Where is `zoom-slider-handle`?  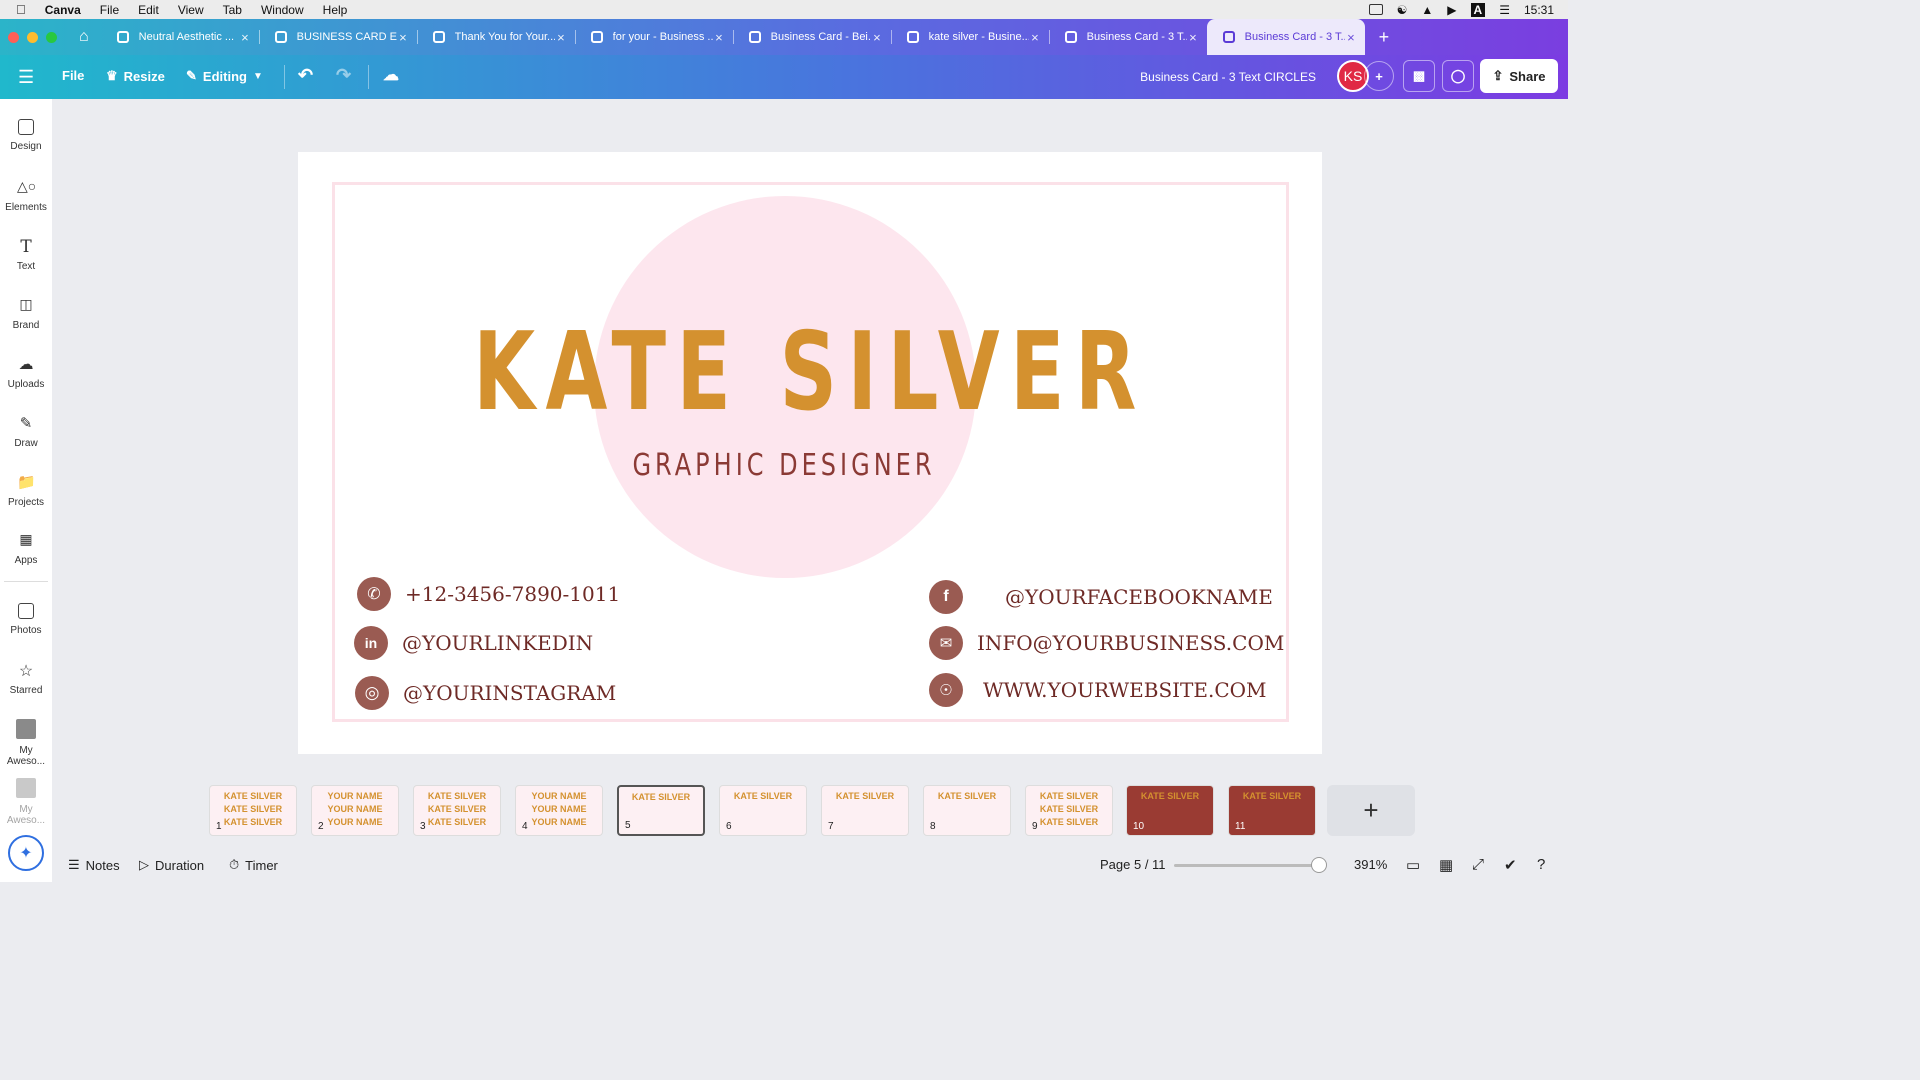 zoom-slider-handle is located at coordinates (1319, 865).